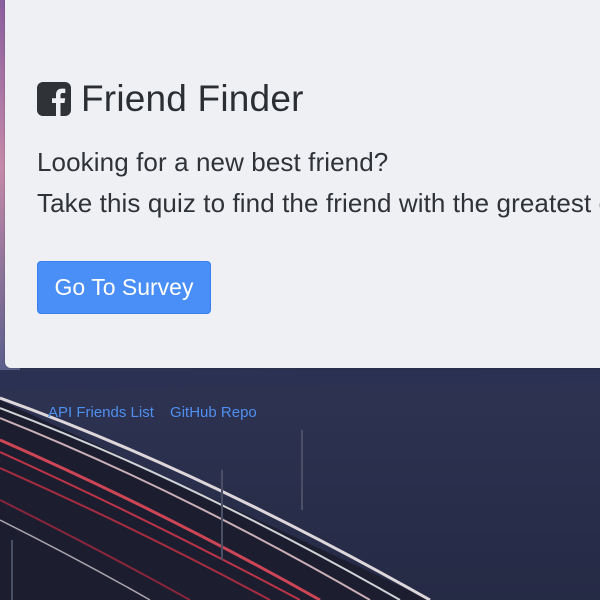 The width and height of the screenshot is (600, 600). I want to click on facebook-icon, so click(54, 99).